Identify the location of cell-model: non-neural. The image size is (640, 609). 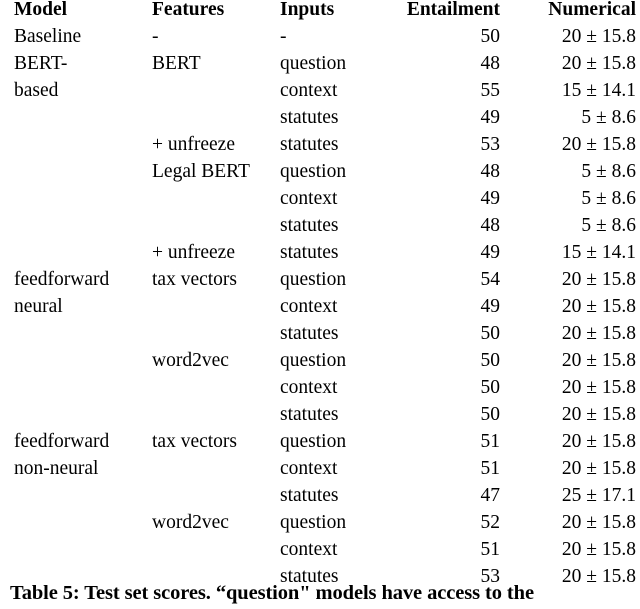
(56, 468).